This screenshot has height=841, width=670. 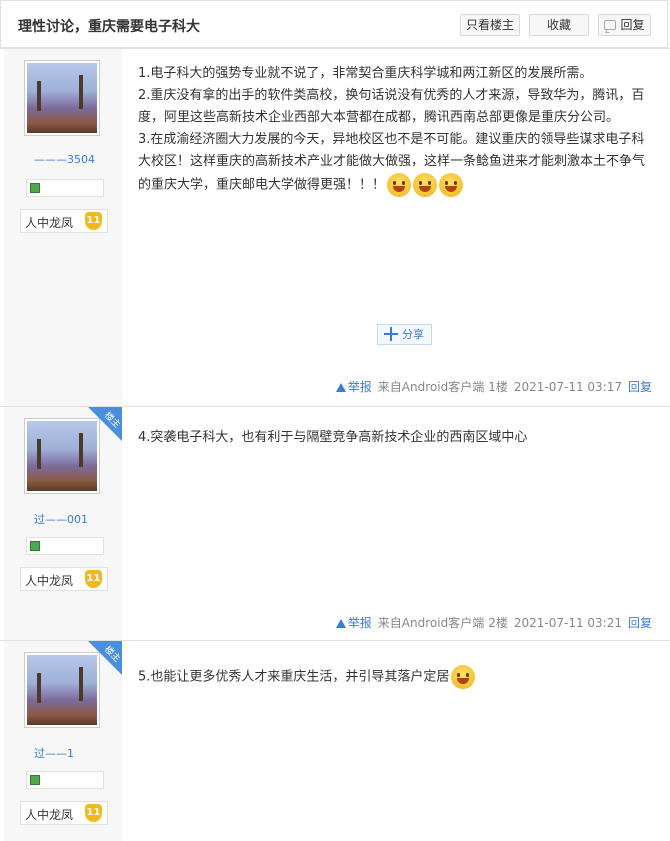 What do you see at coordinates (498, 623) in the screenshot?
I see `floor-number: 2楼` at bounding box center [498, 623].